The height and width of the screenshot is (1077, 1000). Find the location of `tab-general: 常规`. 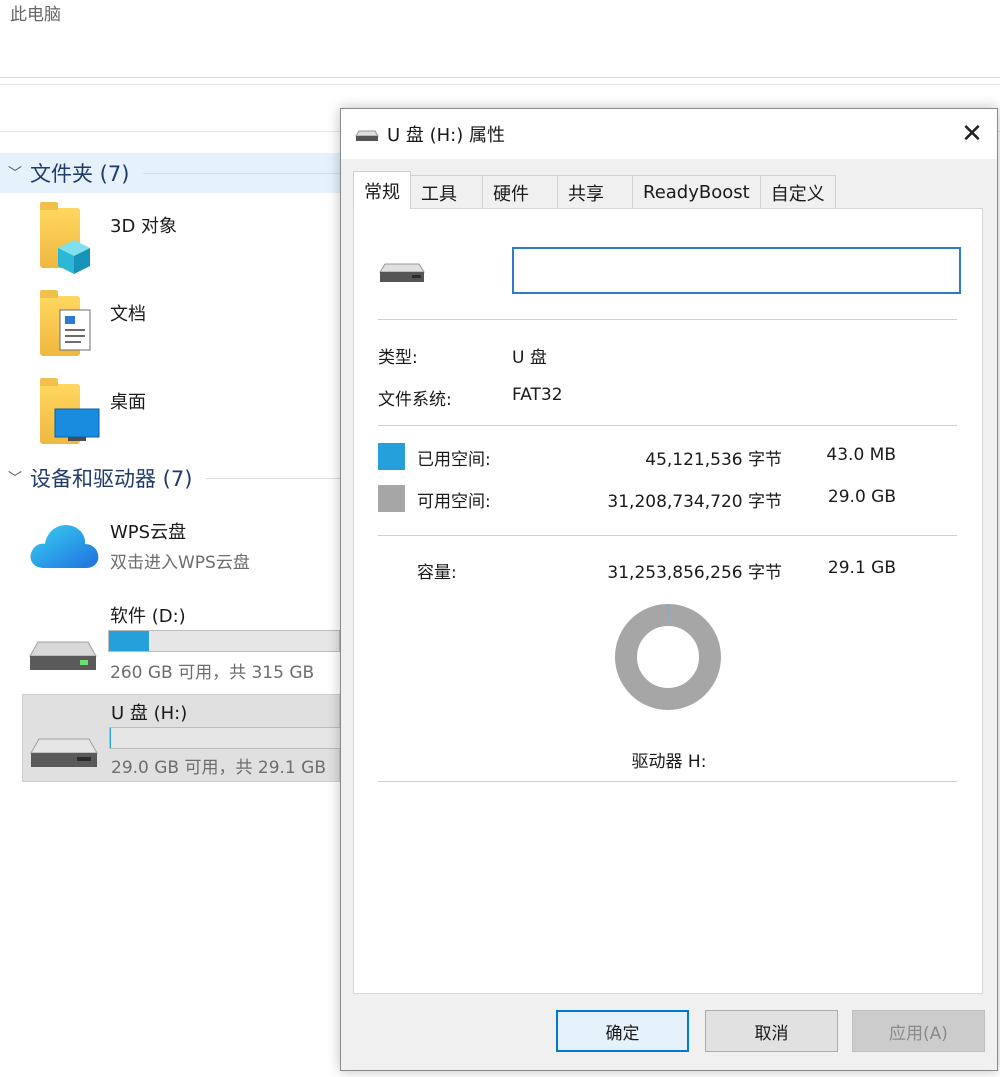

tab-general: 常规 is located at coordinates (382, 190).